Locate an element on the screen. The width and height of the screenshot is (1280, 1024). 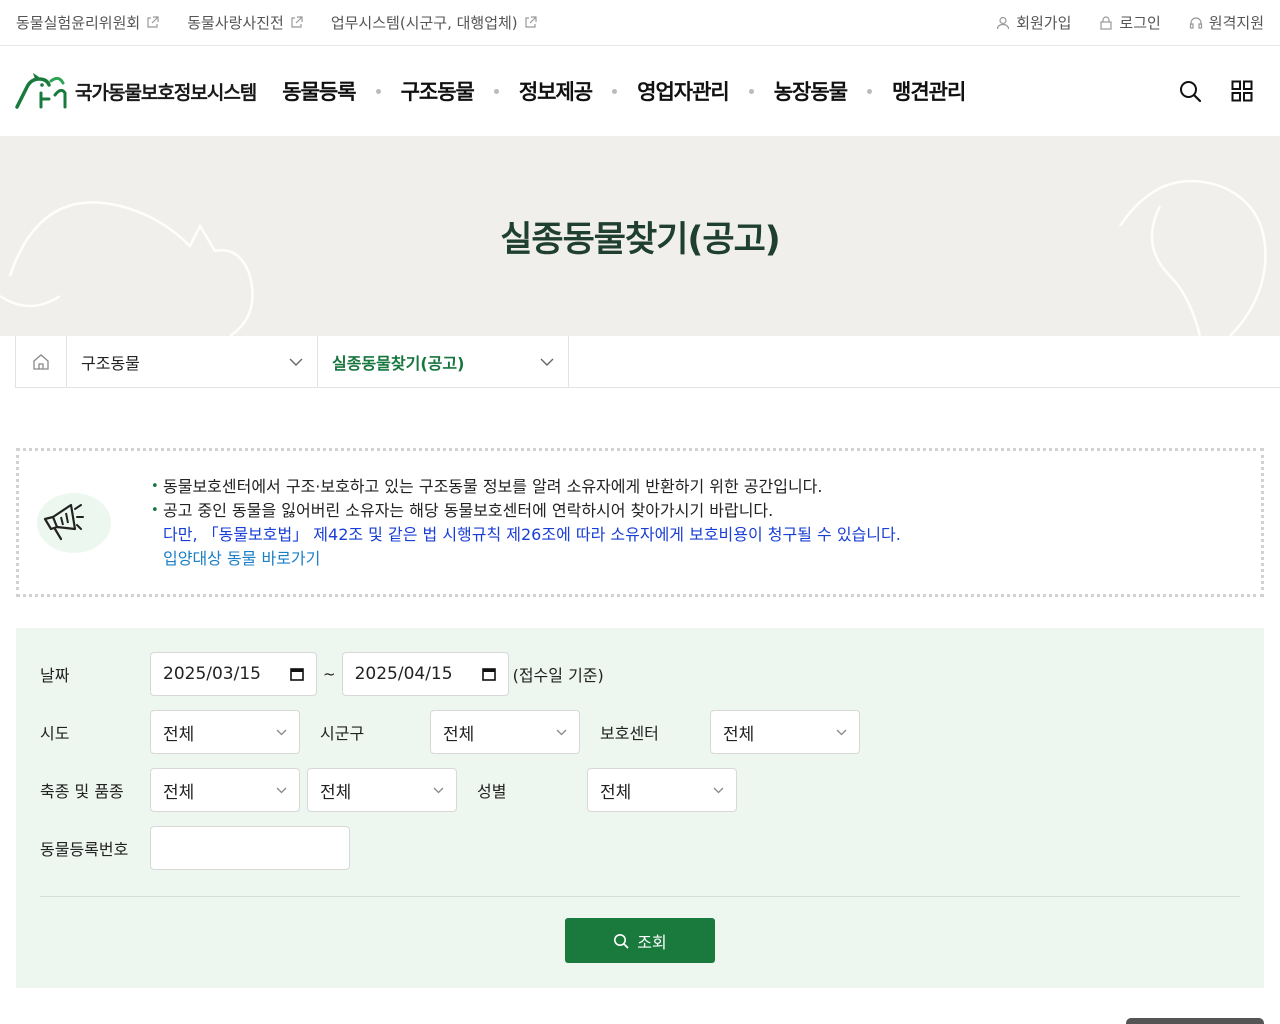
species-label: 축종 및 품종 is located at coordinates (82, 791).